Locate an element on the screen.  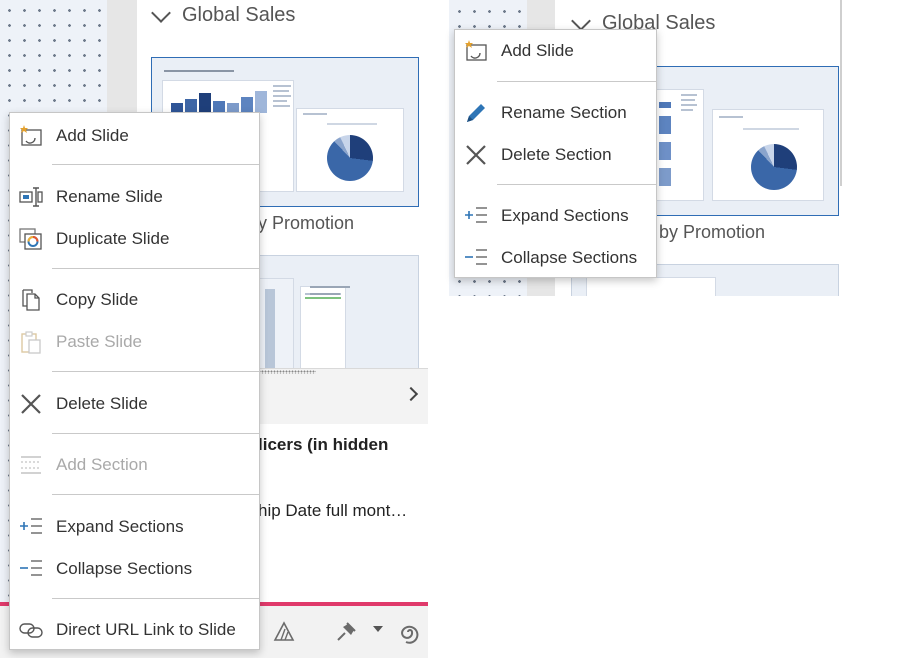
menu-item-rename-section: Rename Section is located at coordinates (555, 113).